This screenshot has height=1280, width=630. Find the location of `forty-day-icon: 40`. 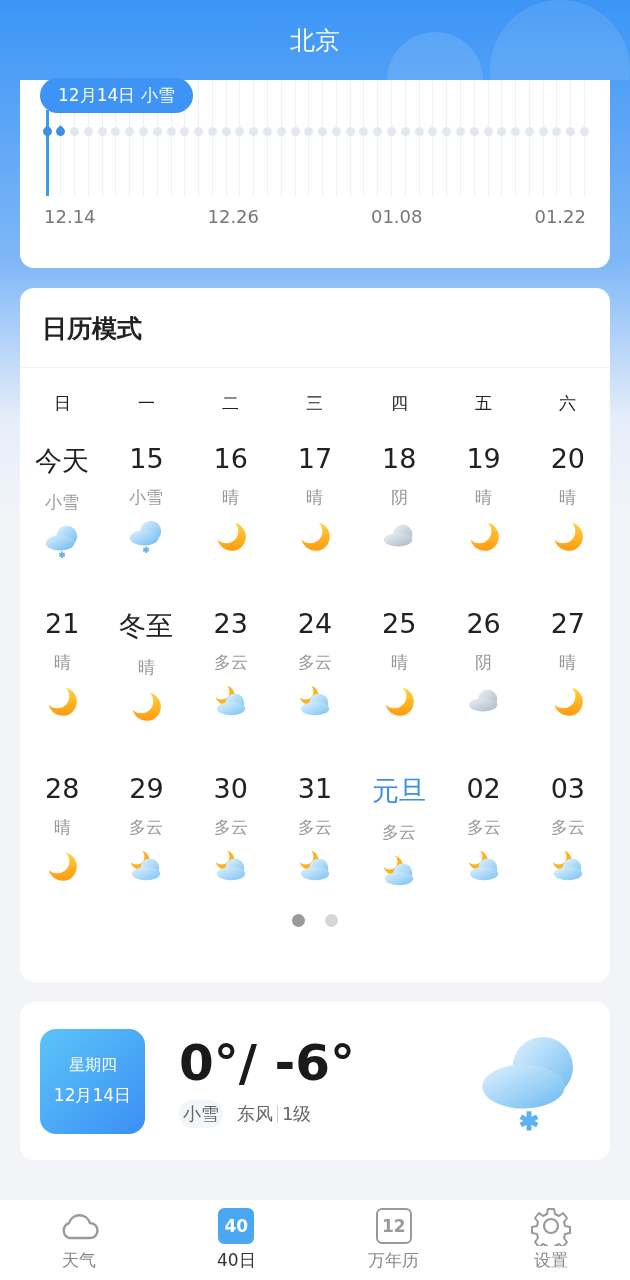

forty-day-icon: 40 is located at coordinates (236, 1226).